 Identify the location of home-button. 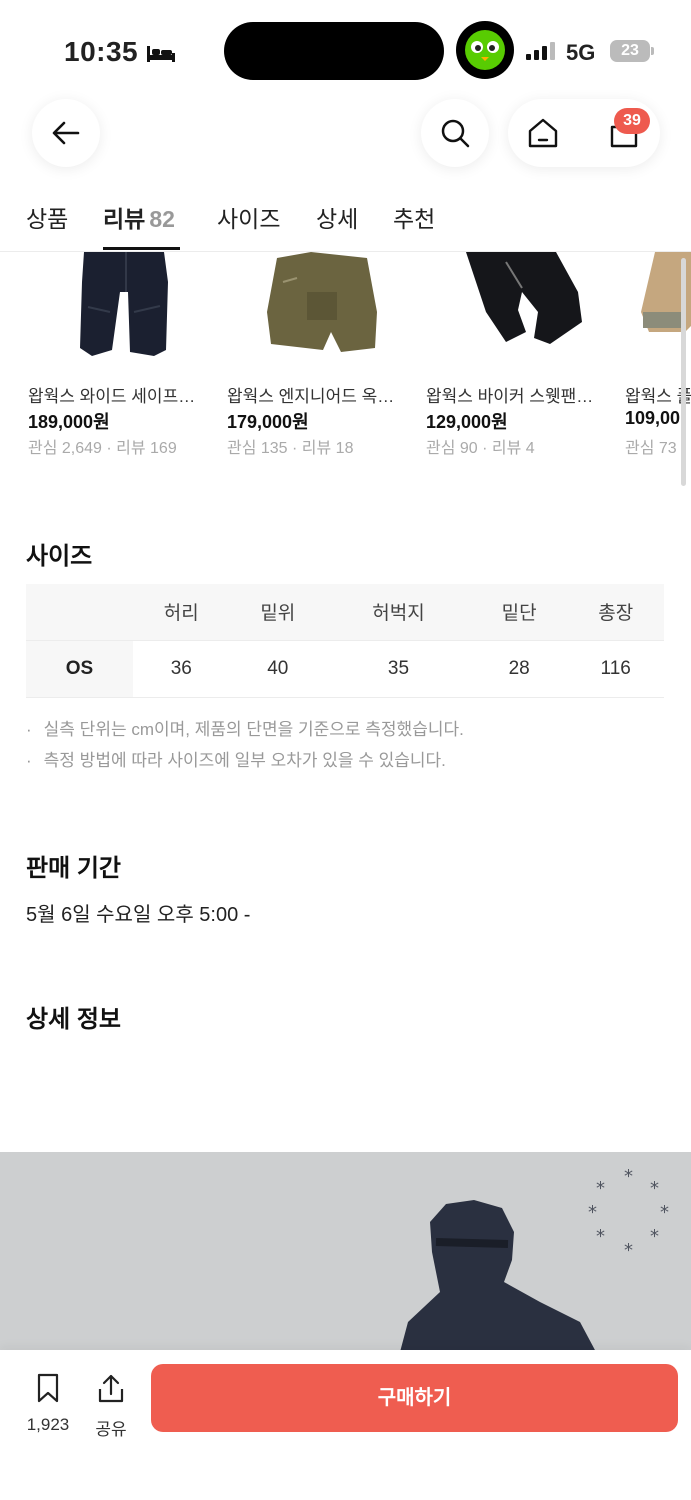
(543, 135).